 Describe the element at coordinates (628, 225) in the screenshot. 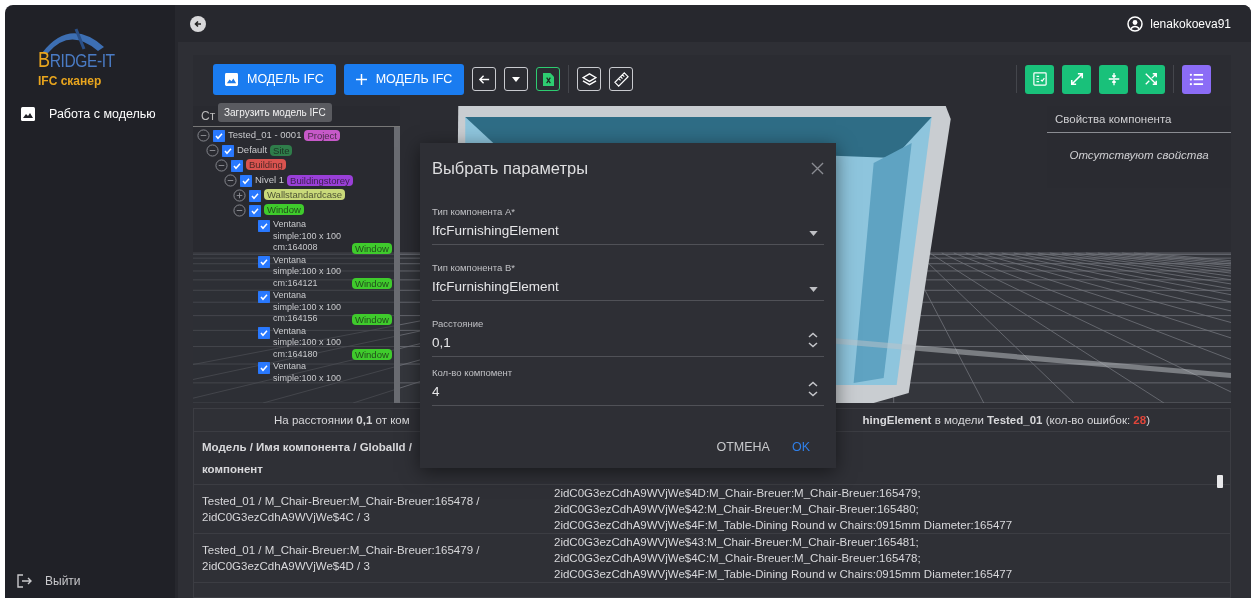

I see `select-field: Тип компонента A* IfcFurnishingElement` at that location.